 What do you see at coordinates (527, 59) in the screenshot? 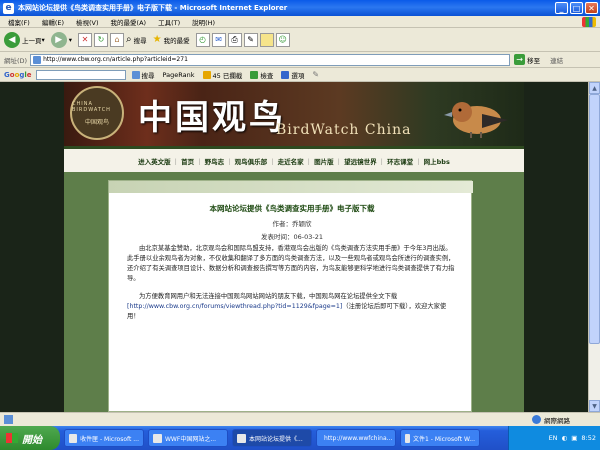
I see `go-button: → 移至` at bounding box center [527, 59].